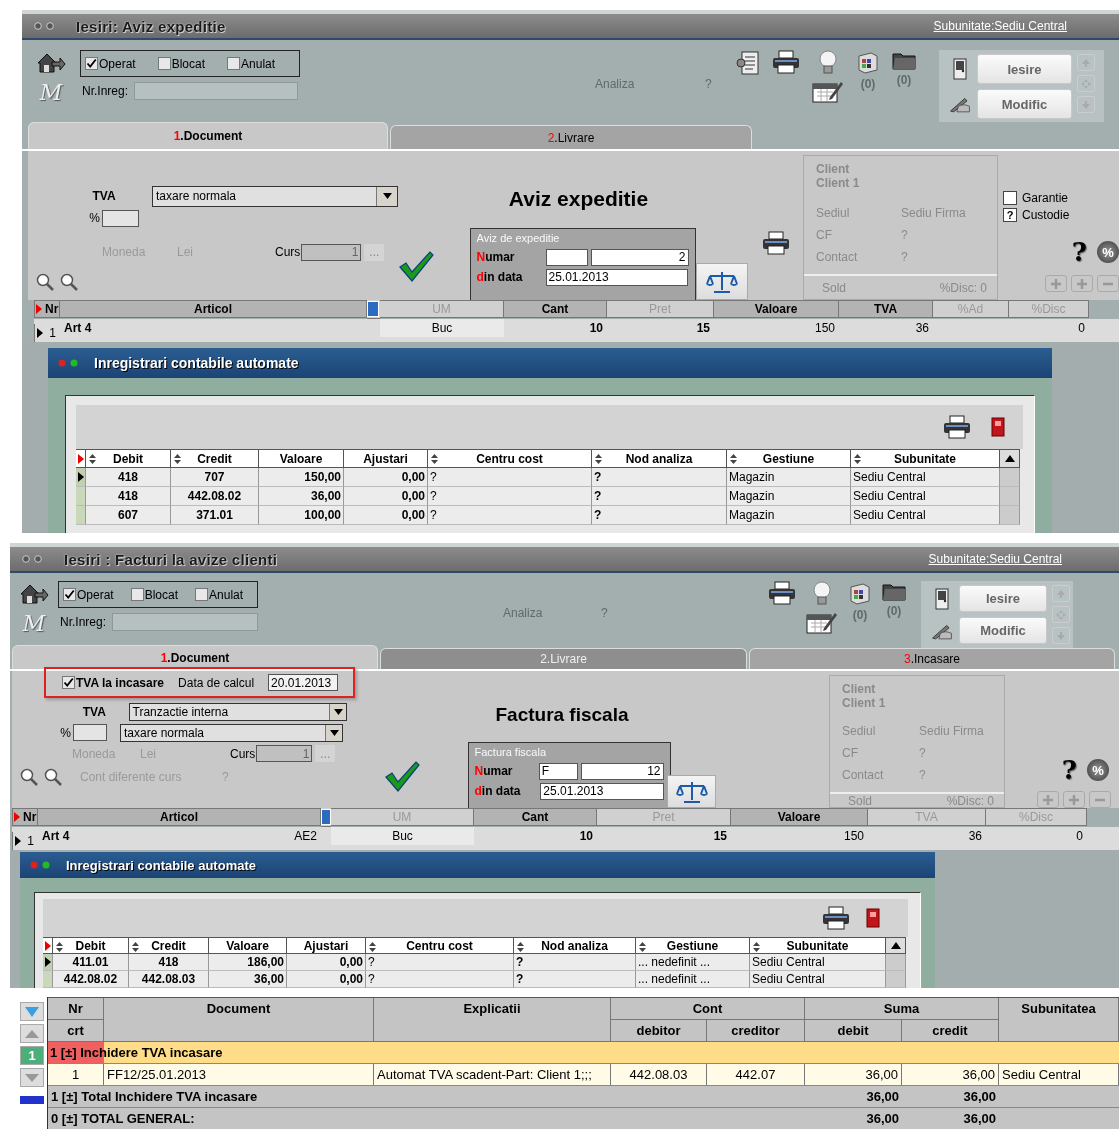 This screenshot has height=1129, width=1119. What do you see at coordinates (32, 1100) in the screenshot?
I see `scroll-thumb` at bounding box center [32, 1100].